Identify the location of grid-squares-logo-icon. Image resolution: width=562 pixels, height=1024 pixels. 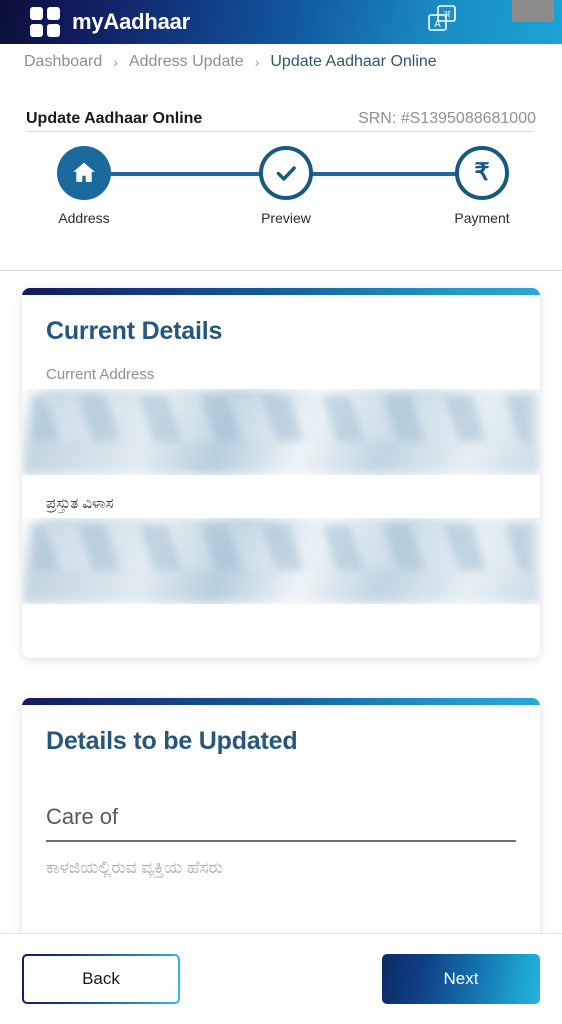
(45, 22).